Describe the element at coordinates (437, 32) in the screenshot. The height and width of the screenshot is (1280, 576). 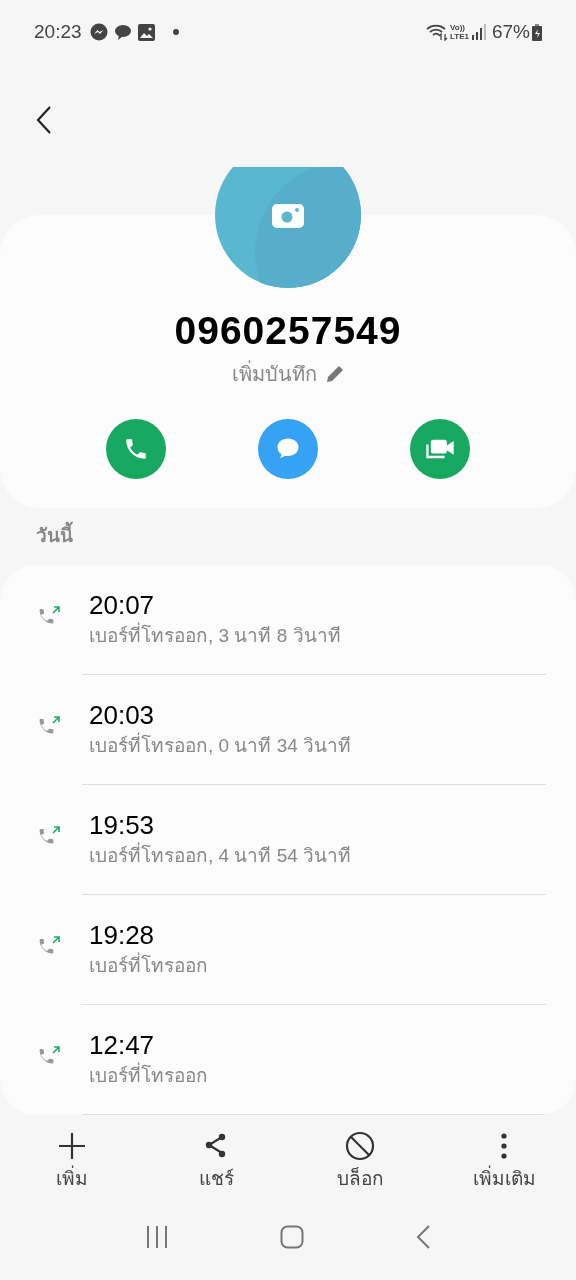
I see `wifi-icon` at that location.